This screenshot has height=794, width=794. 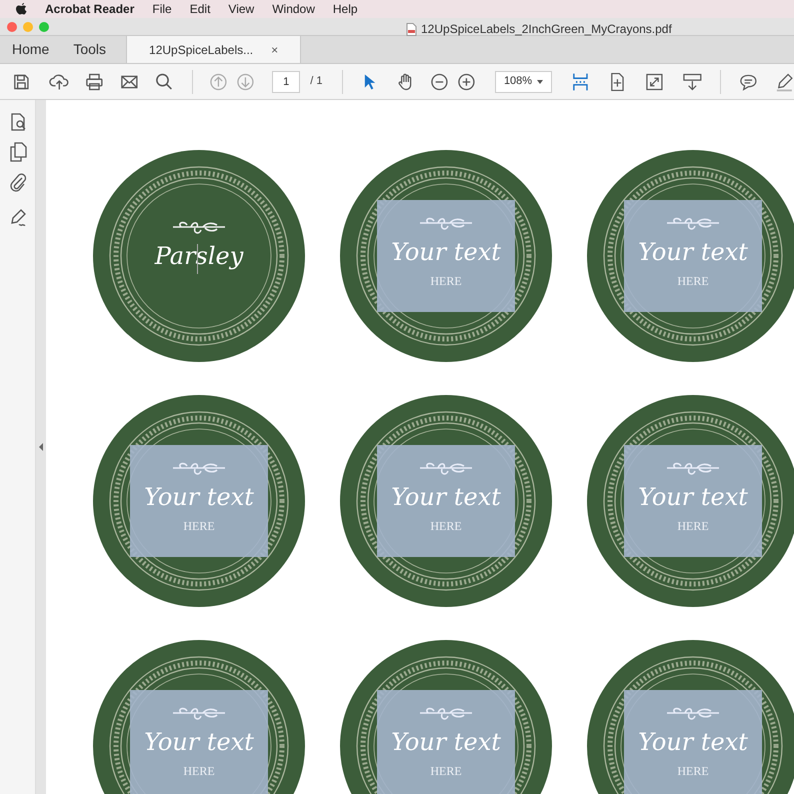 What do you see at coordinates (89, 9) in the screenshot?
I see `app-name: Acrobat Reader` at bounding box center [89, 9].